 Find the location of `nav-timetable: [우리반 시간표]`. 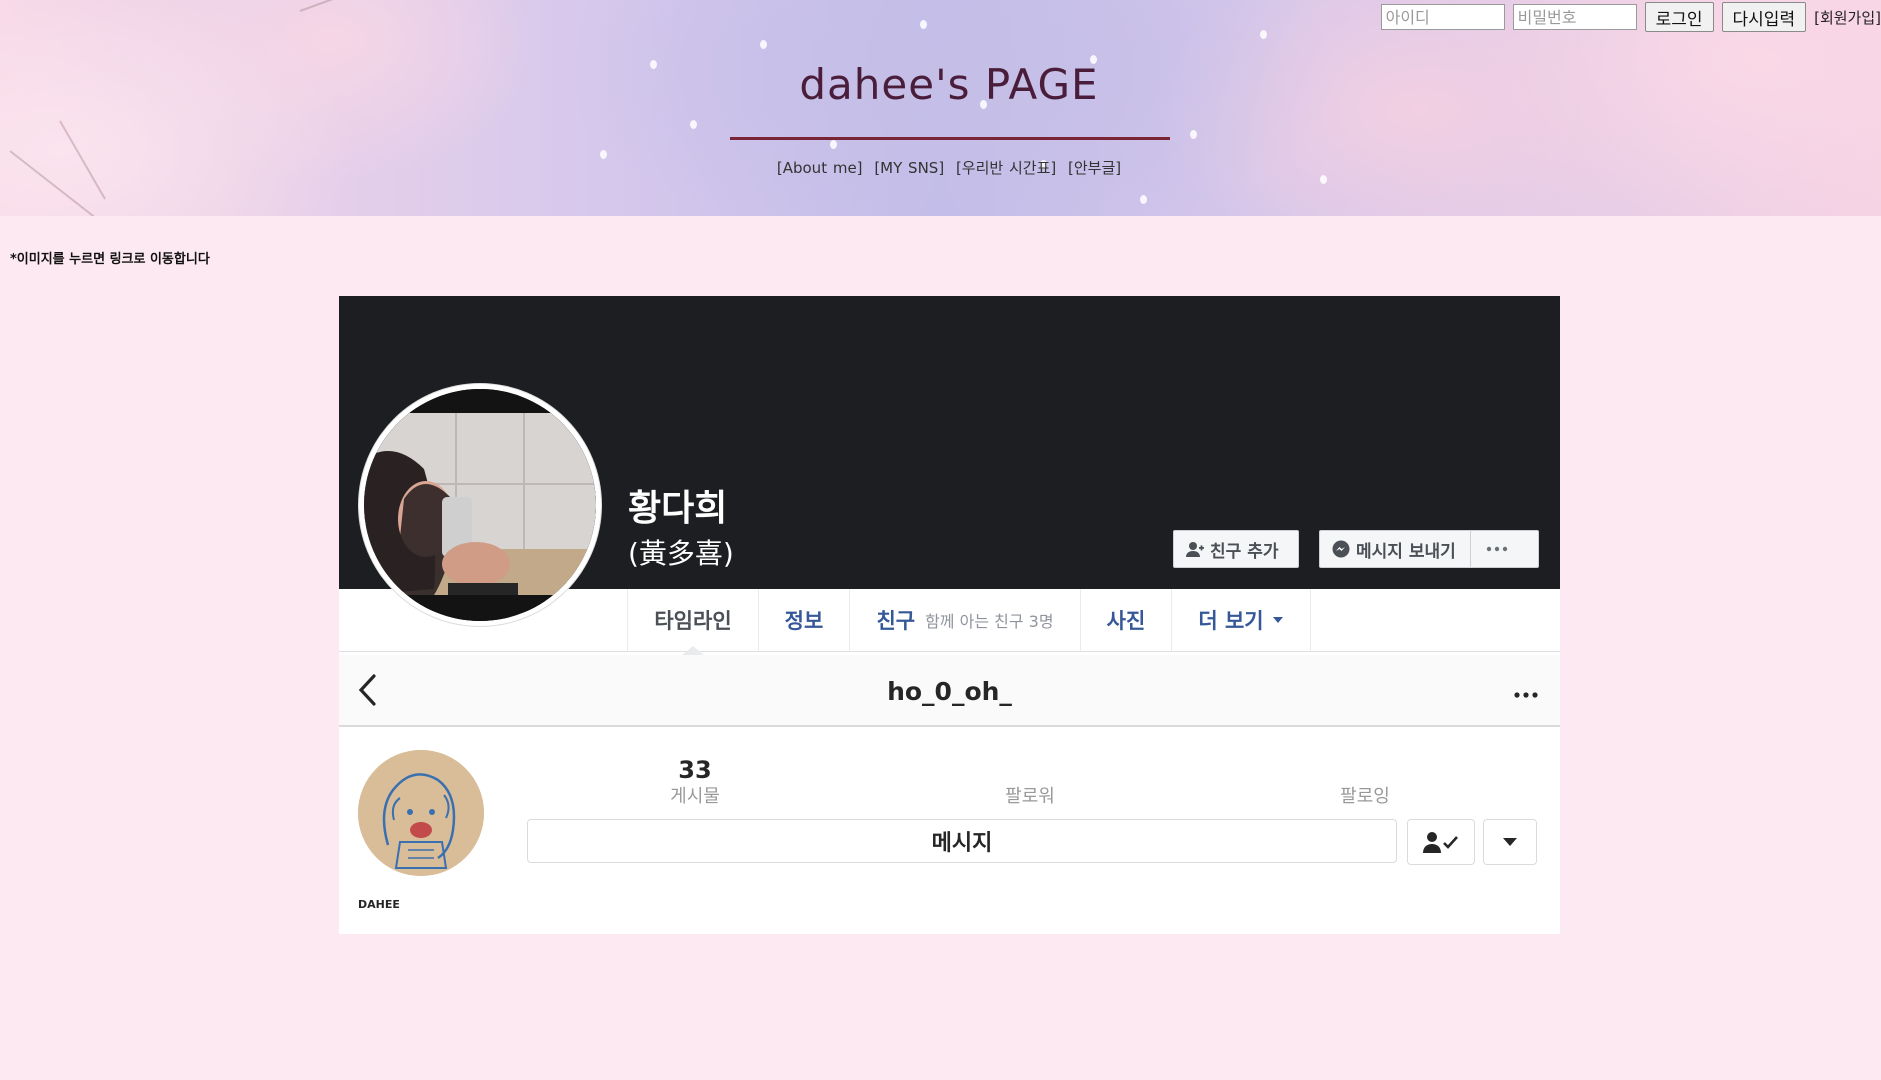

nav-timetable: [우리반 시간표] is located at coordinates (1006, 168).